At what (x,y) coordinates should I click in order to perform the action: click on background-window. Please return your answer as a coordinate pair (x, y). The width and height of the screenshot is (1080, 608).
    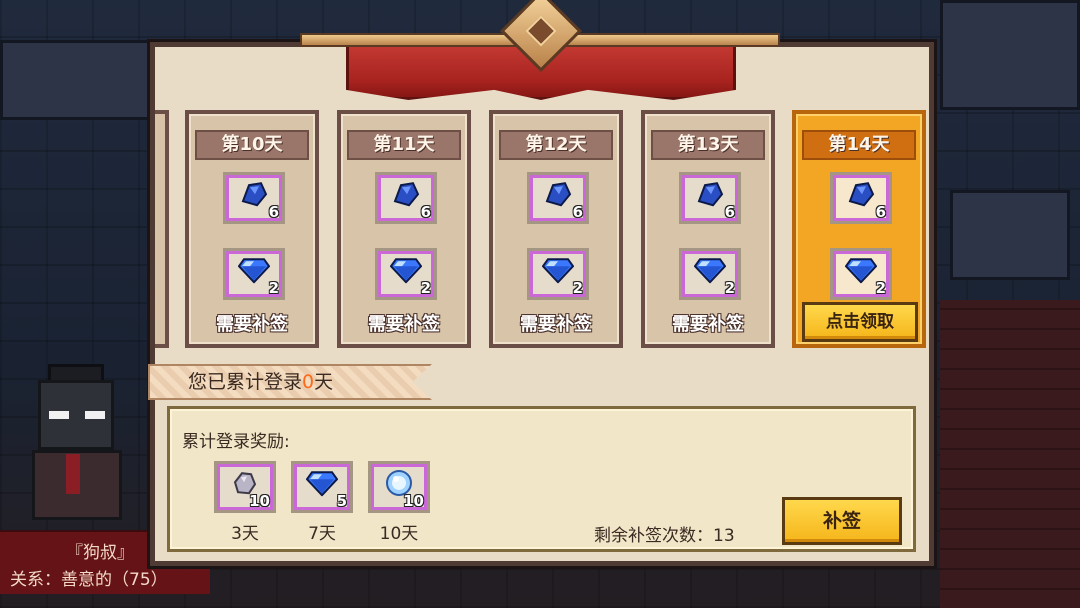
    Looking at the image, I should click on (1010, 235).